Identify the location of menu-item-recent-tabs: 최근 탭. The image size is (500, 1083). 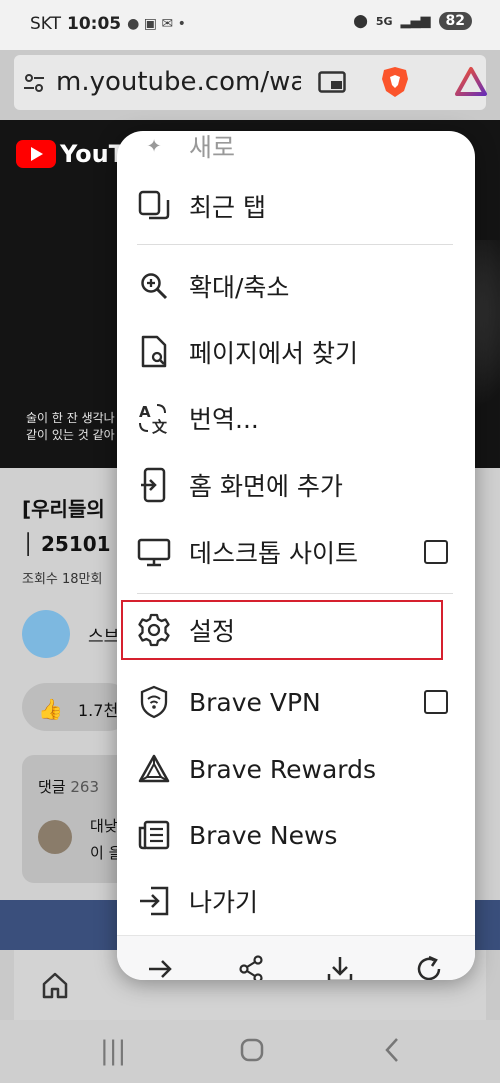
(296, 206).